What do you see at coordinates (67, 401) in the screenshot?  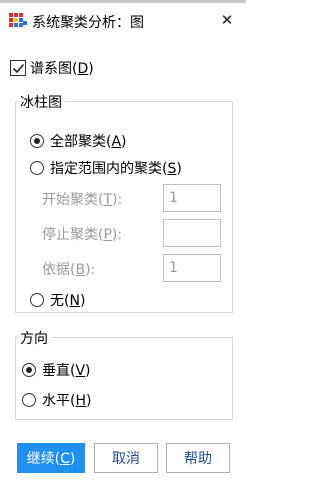 I see `orientation-horizontal-label: 水平(H)` at bounding box center [67, 401].